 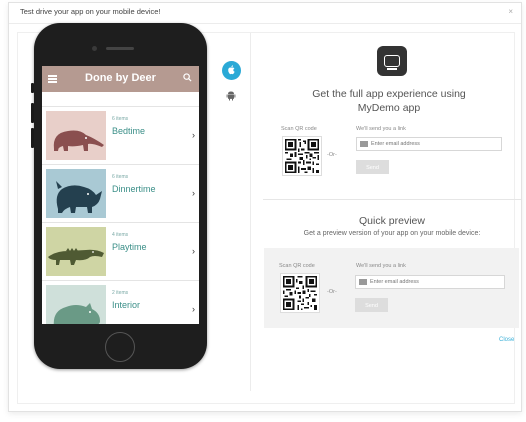 I want to click on item-name: Playtime, so click(x=129, y=247).